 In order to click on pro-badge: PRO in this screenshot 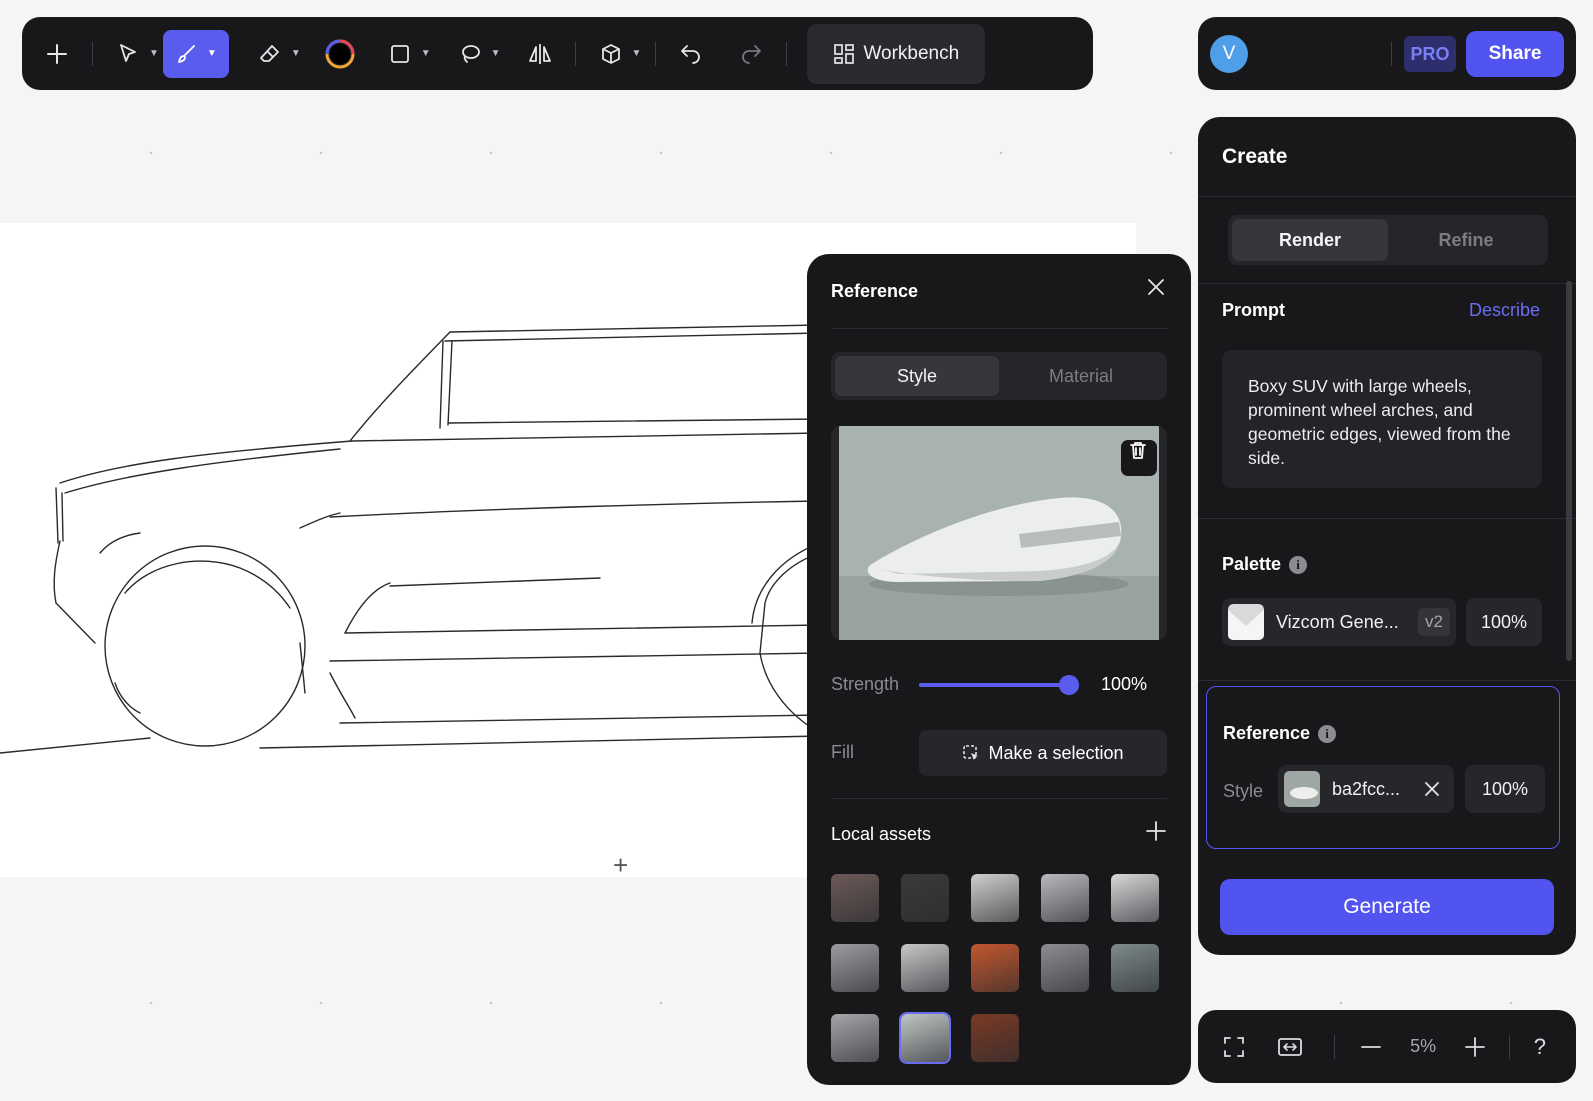, I will do `click(1430, 54)`.